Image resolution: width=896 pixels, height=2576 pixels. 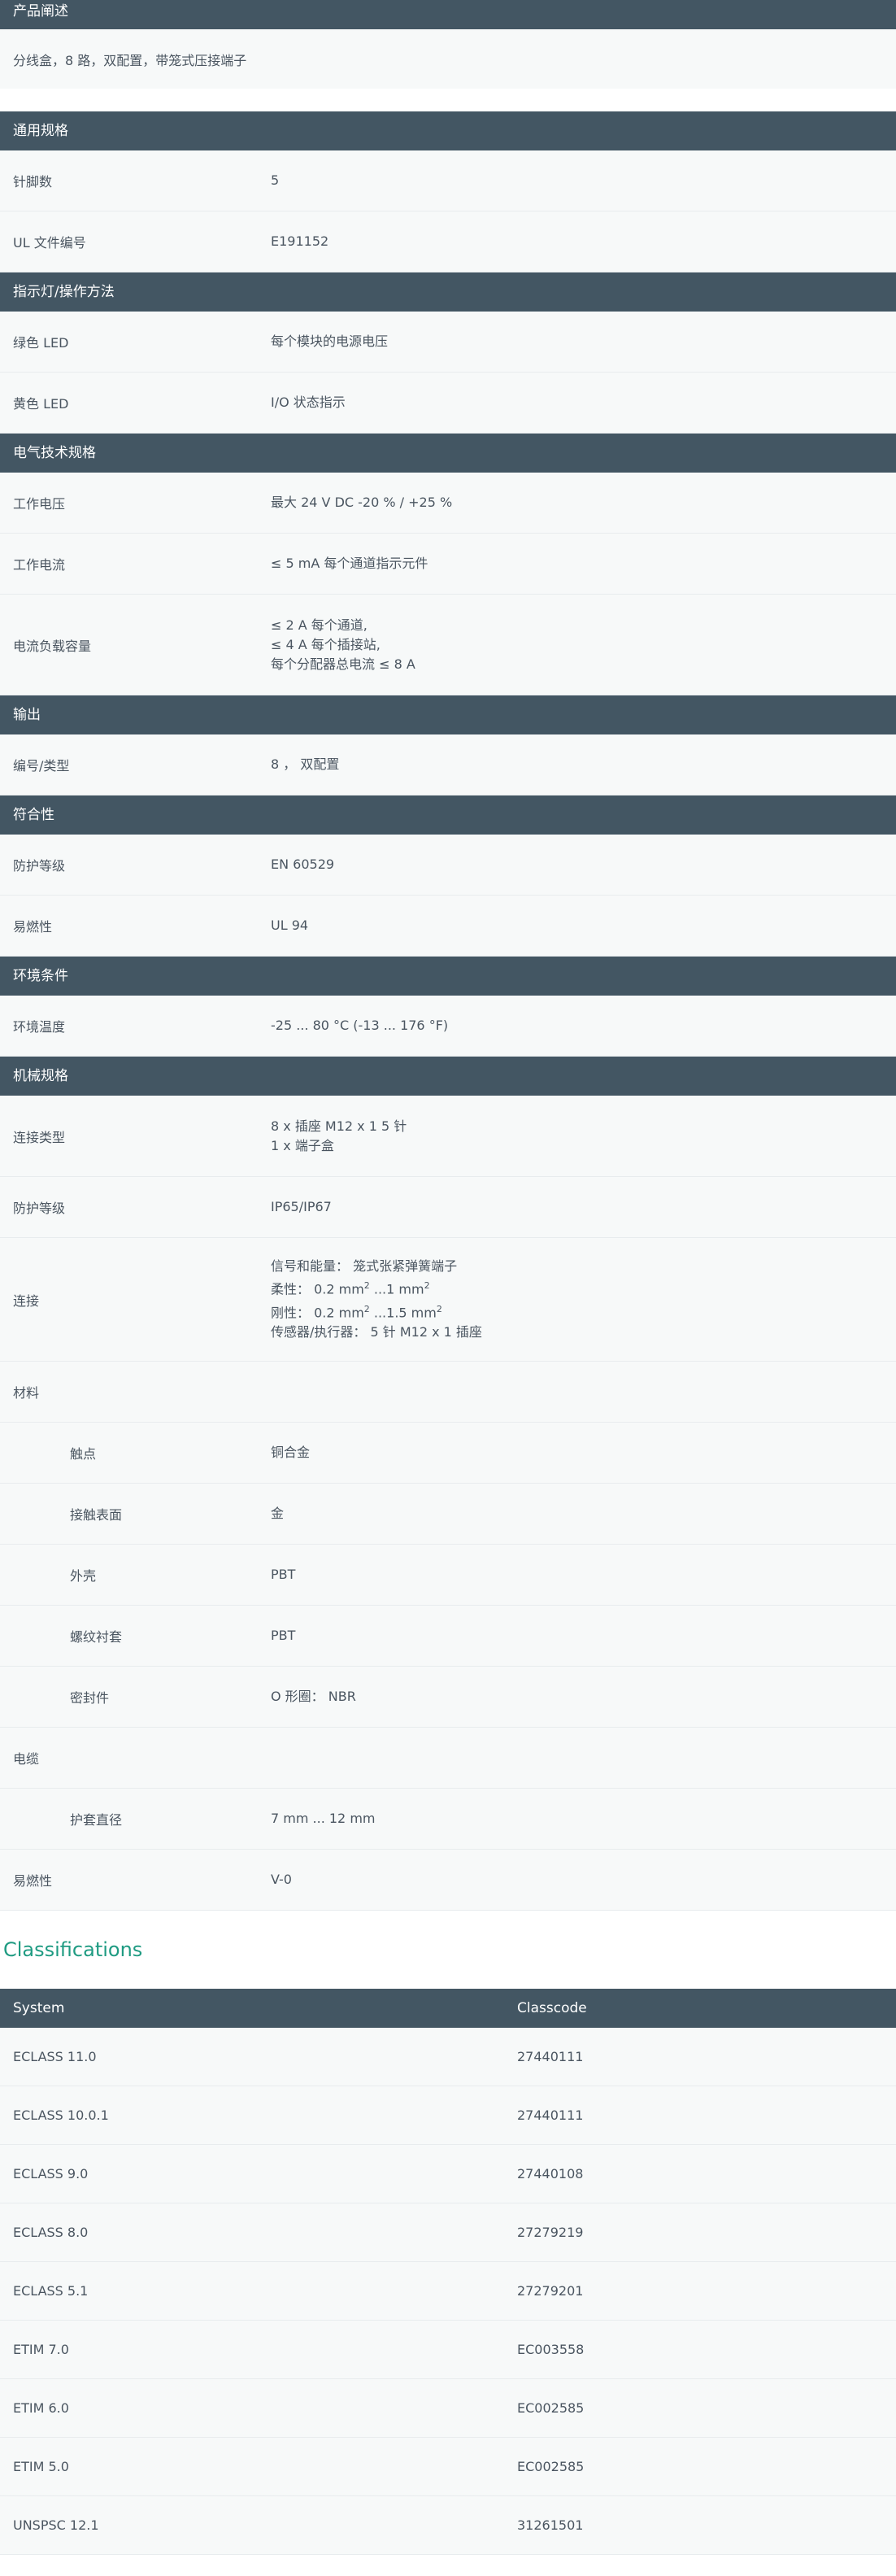 What do you see at coordinates (275, 180) in the screenshot?
I see `spec-value: 5` at bounding box center [275, 180].